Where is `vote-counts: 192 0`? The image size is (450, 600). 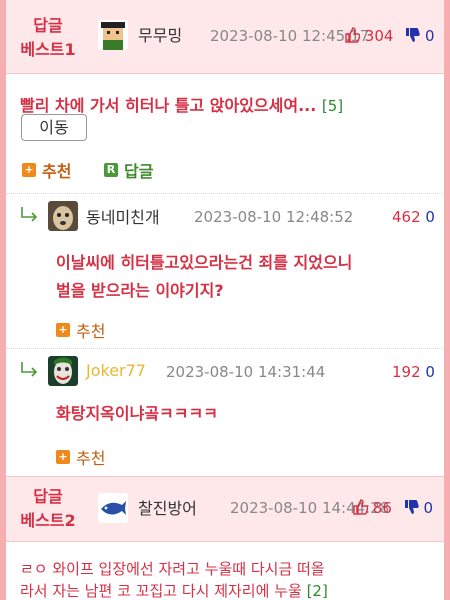
vote-counts: 192 0 is located at coordinates (413, 372).